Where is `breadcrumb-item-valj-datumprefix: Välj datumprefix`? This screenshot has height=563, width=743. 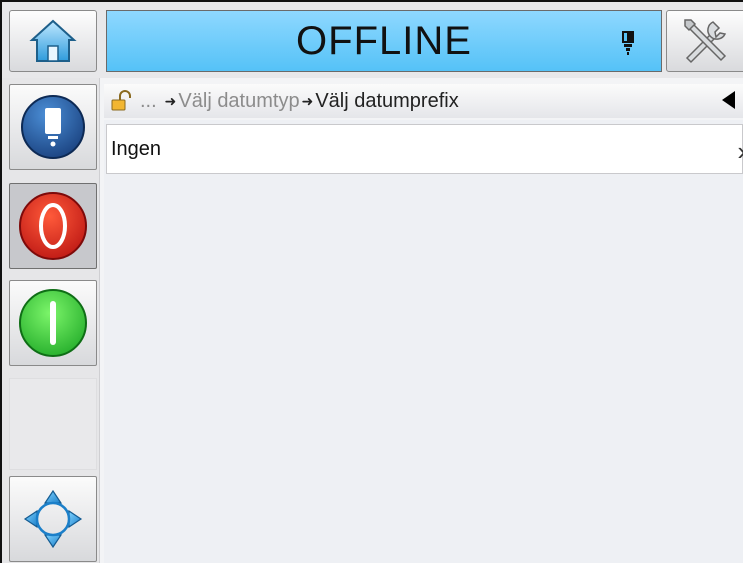 breadcrumb-item-valj-datumprefix: Välj datumprefix is located at coordinates (387, 100).